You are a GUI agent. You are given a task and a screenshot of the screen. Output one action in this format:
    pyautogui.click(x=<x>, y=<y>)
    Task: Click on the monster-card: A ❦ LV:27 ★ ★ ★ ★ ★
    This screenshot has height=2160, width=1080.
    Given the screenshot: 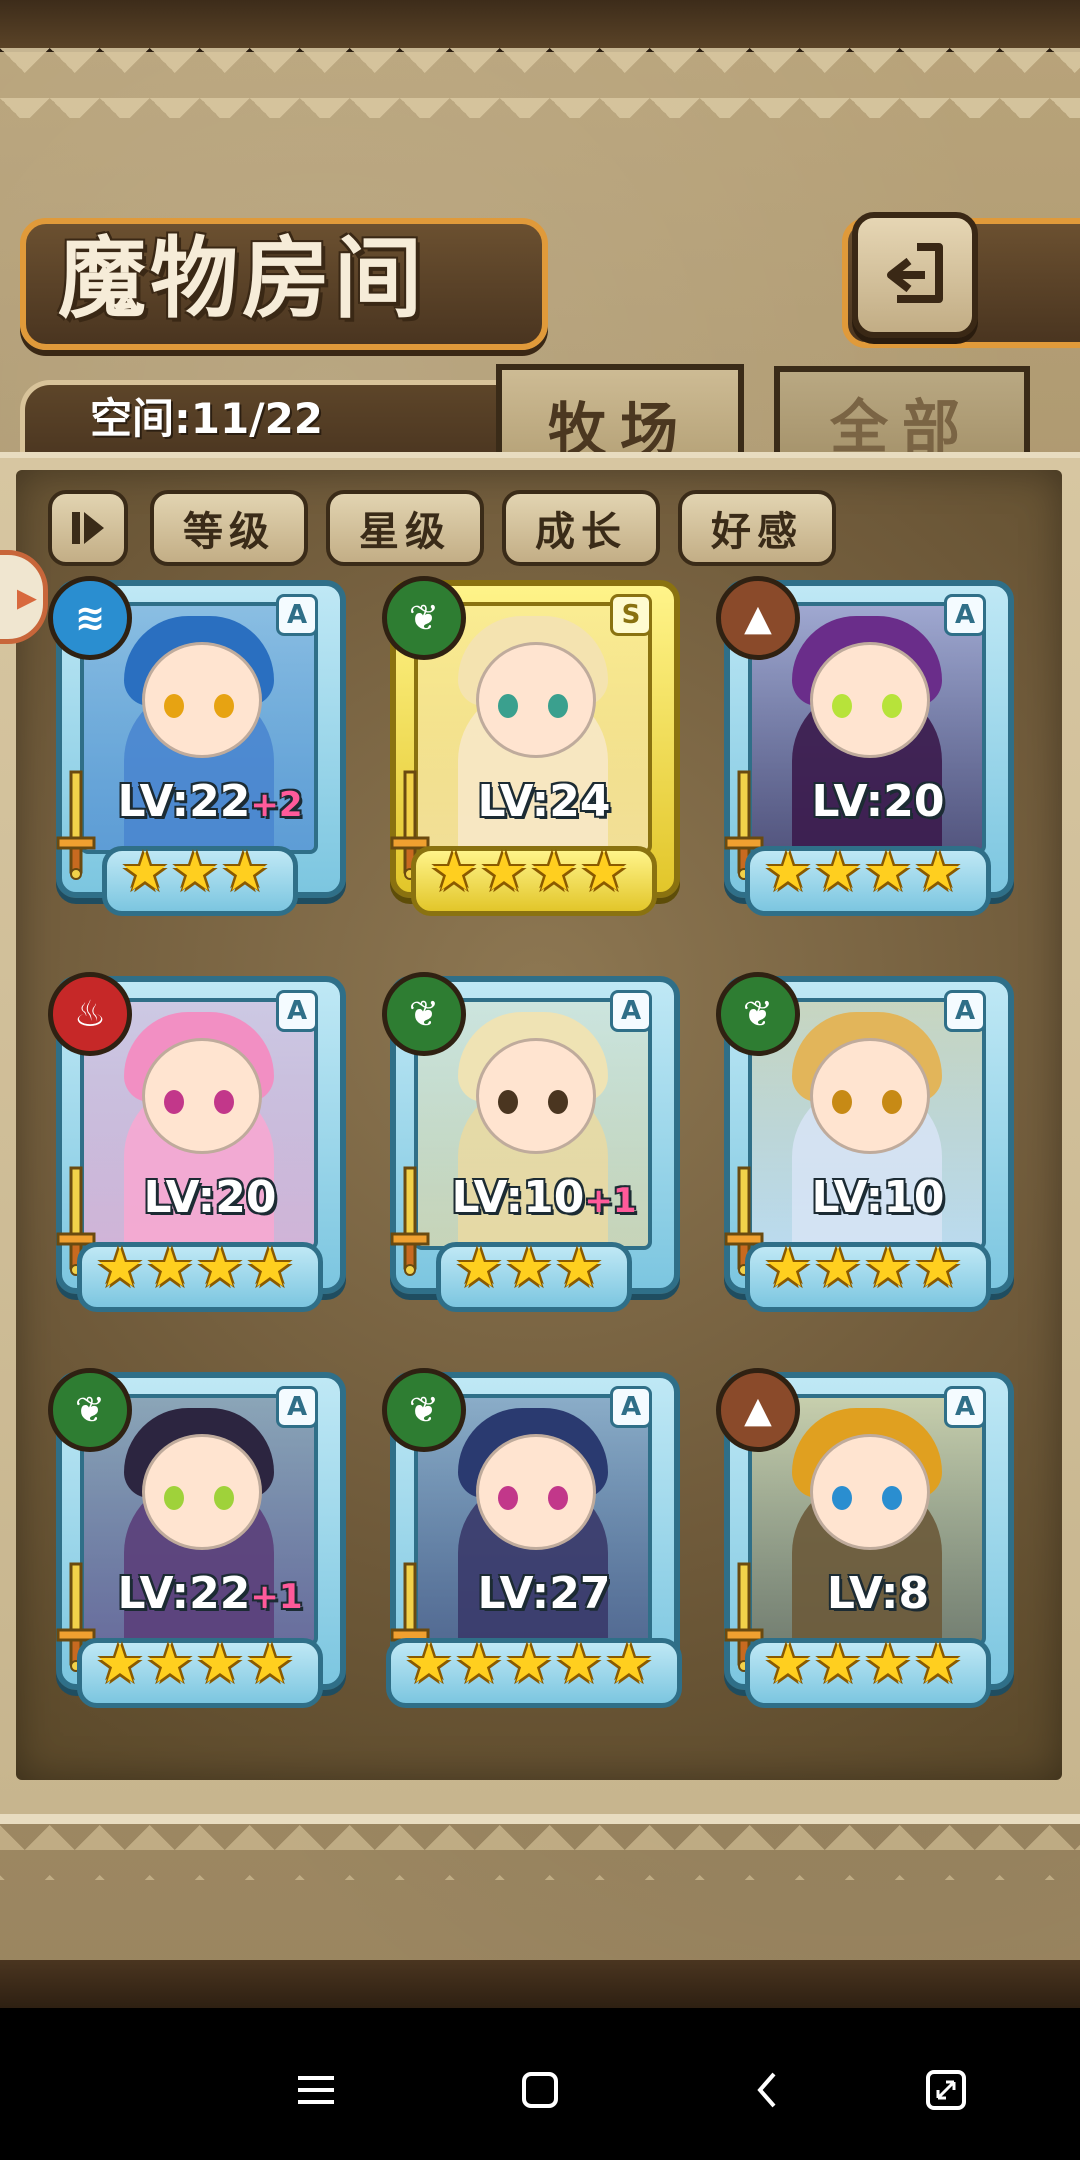 What is the action you would take?
    pyautogui.click(x=532, y=1538)
    